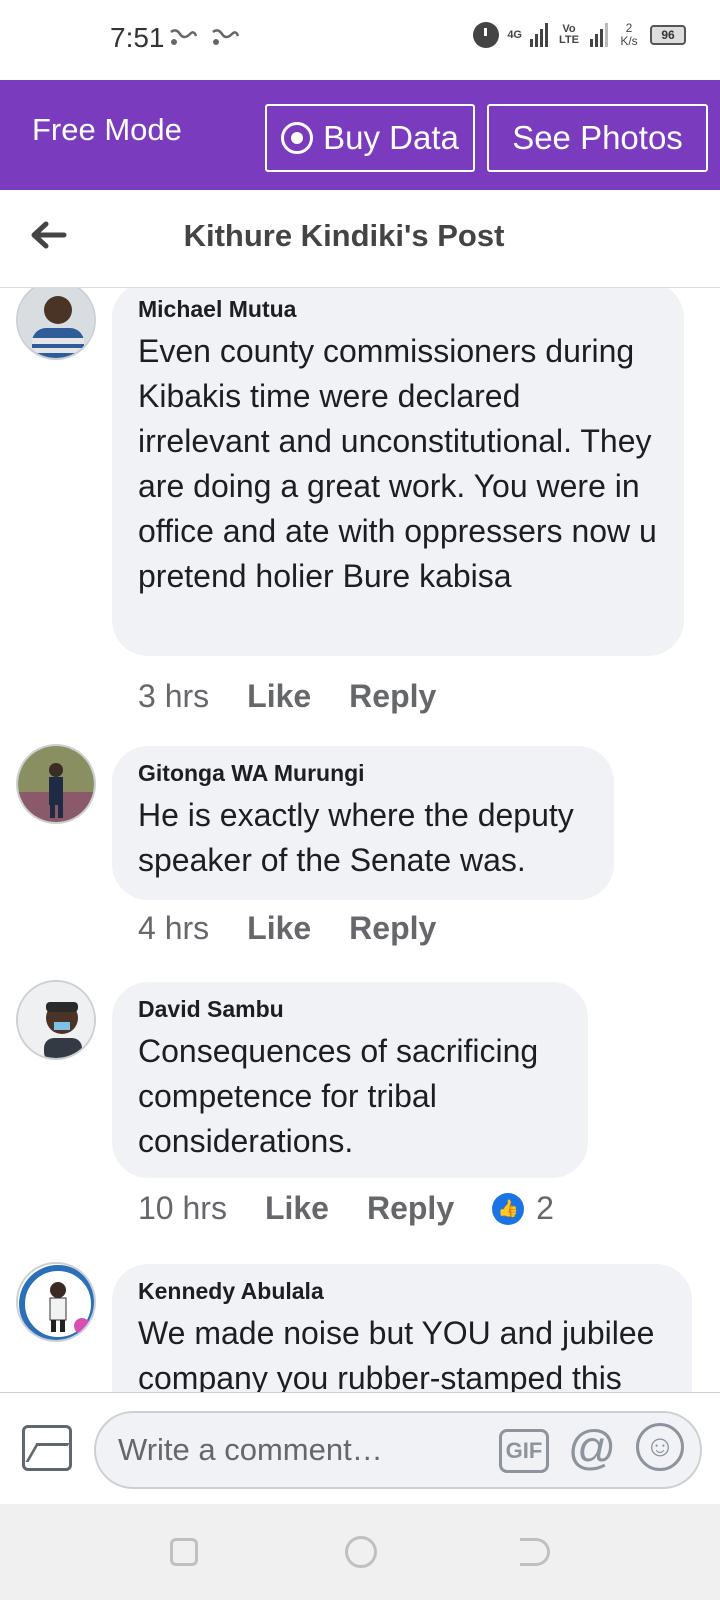 The image size is (720, 1600). Describe the element at coordinates (137, 37) in the screenshot. I see `status-time: 7:51` at that location.